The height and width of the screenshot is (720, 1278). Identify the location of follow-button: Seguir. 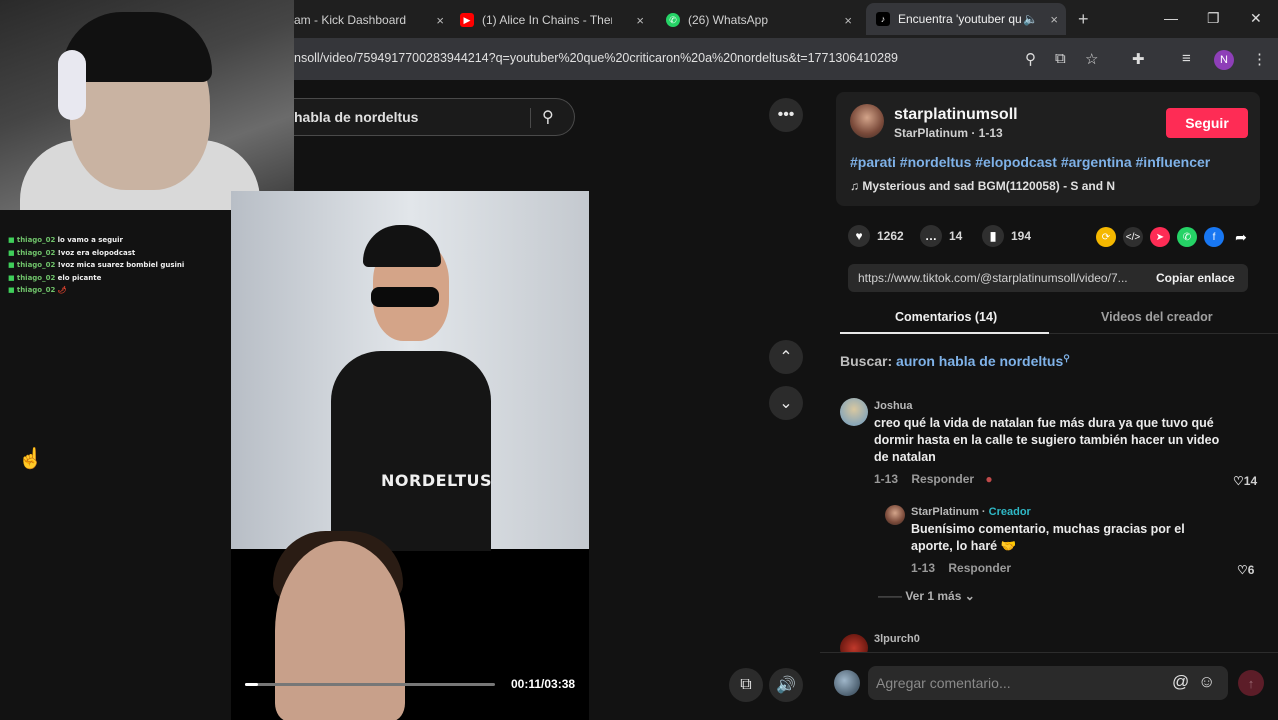
(1207, 123).